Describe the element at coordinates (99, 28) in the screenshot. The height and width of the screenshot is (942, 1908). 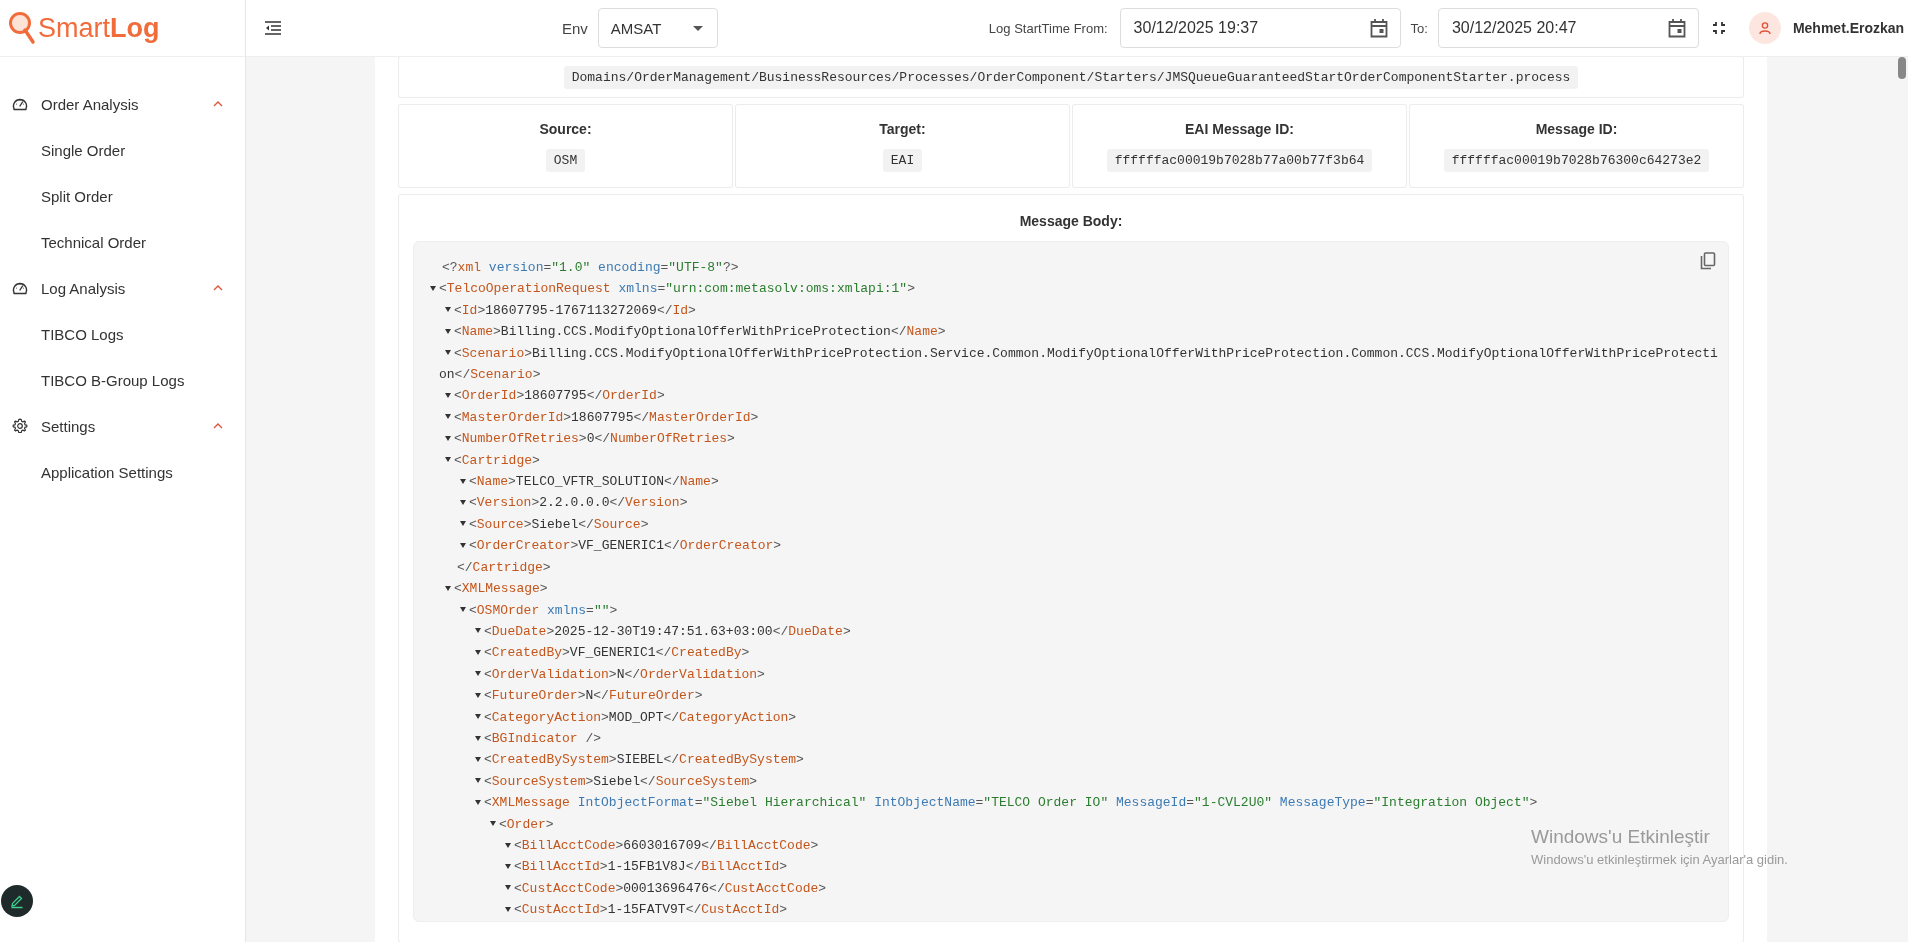
I see `app-logo: SmartLog` at that location.